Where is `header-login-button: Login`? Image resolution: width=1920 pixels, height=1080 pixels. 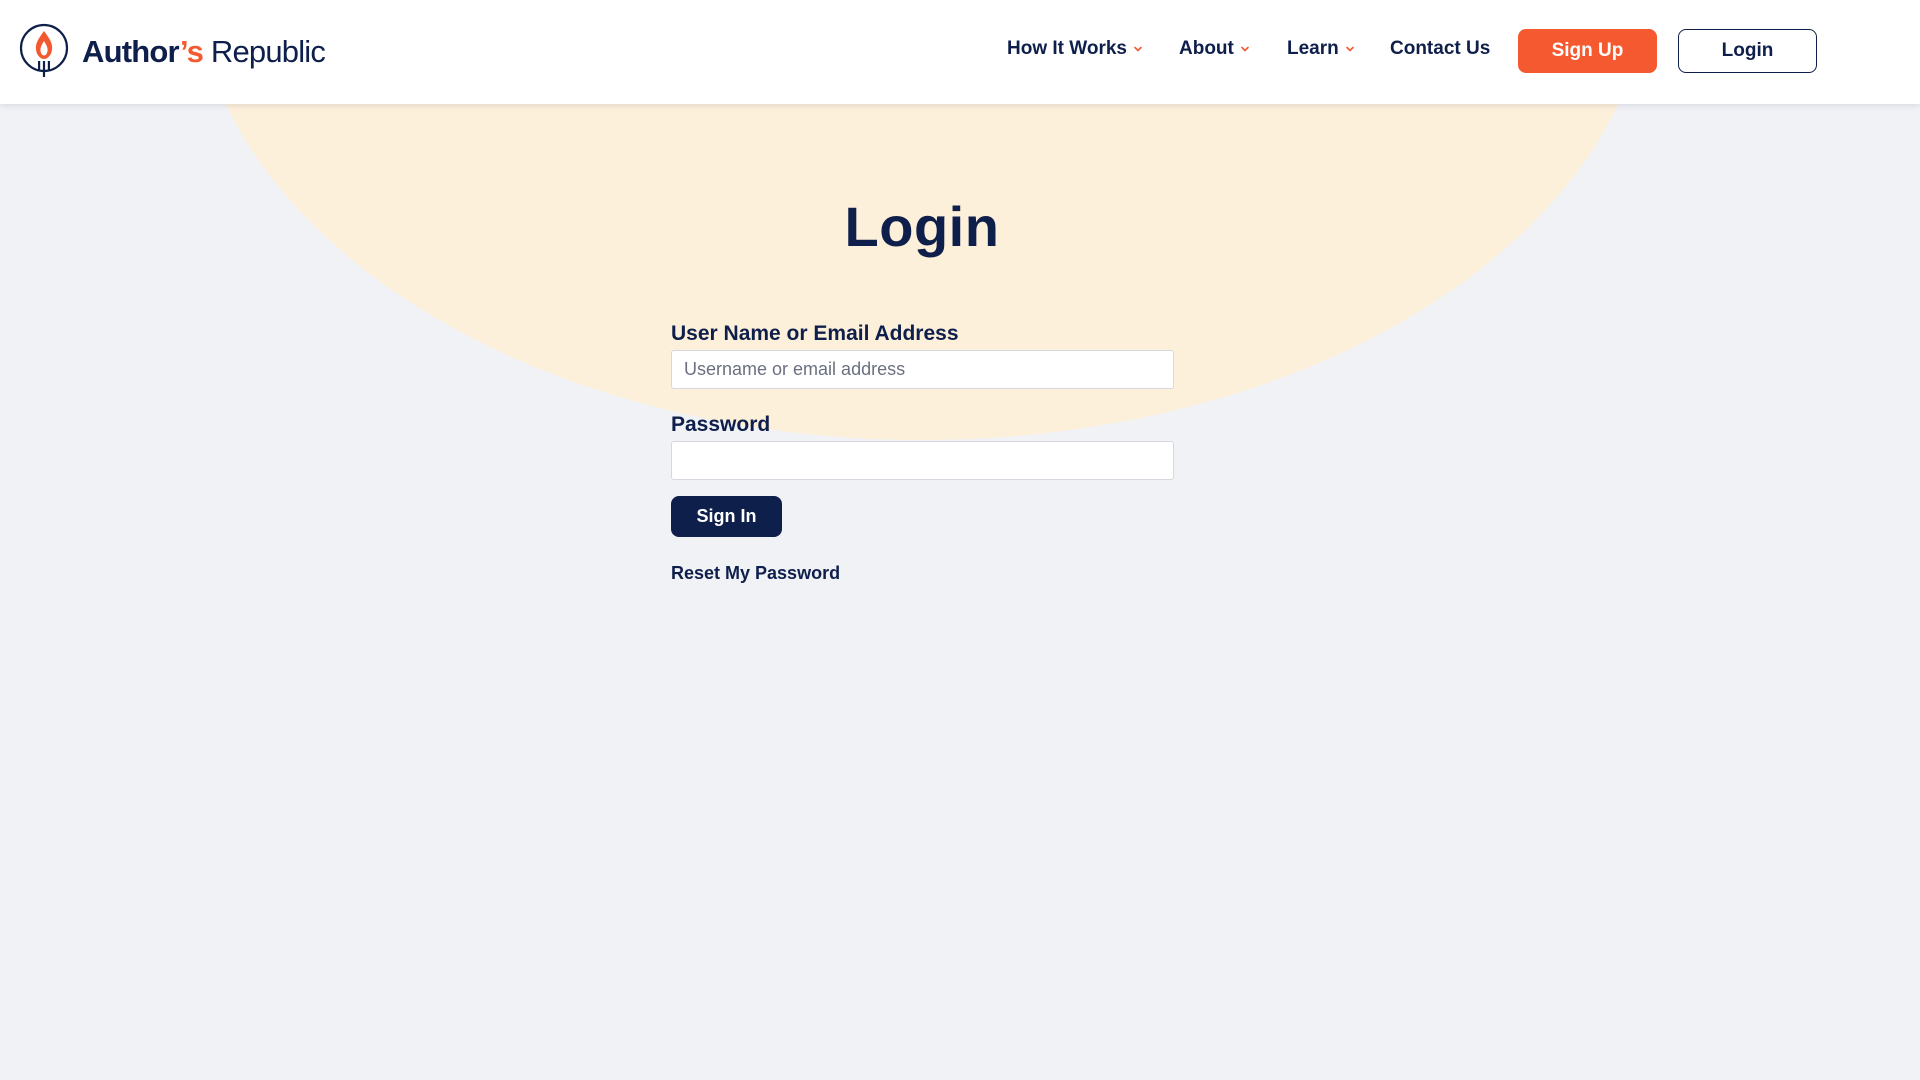 header-login-button: Login is located at coordinates (1747, 51).